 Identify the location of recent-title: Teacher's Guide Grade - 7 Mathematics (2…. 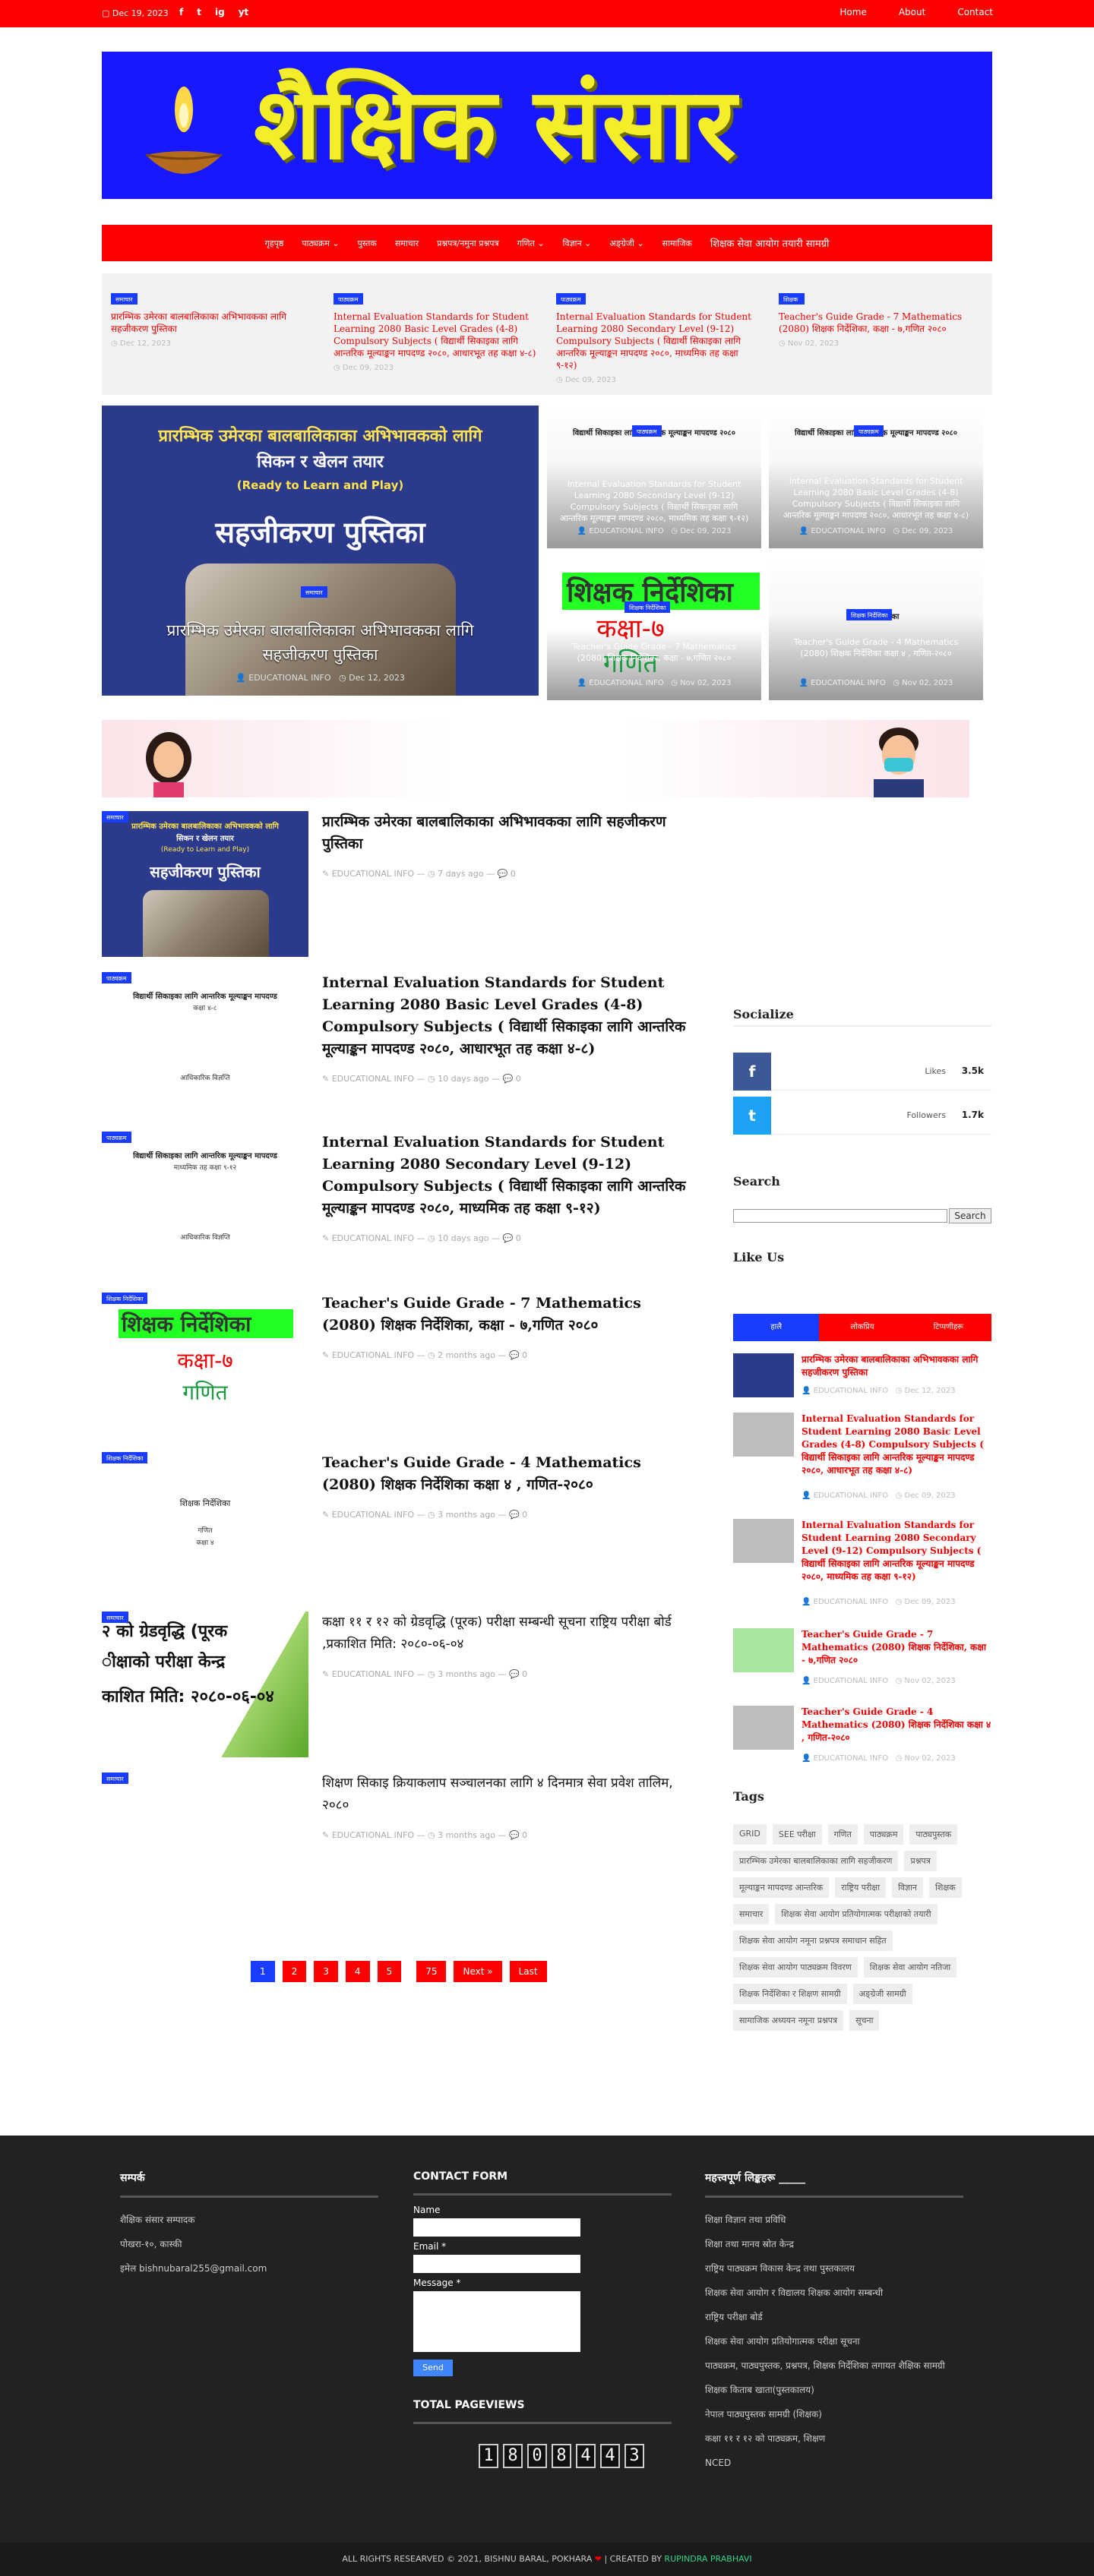
(896, 1647).